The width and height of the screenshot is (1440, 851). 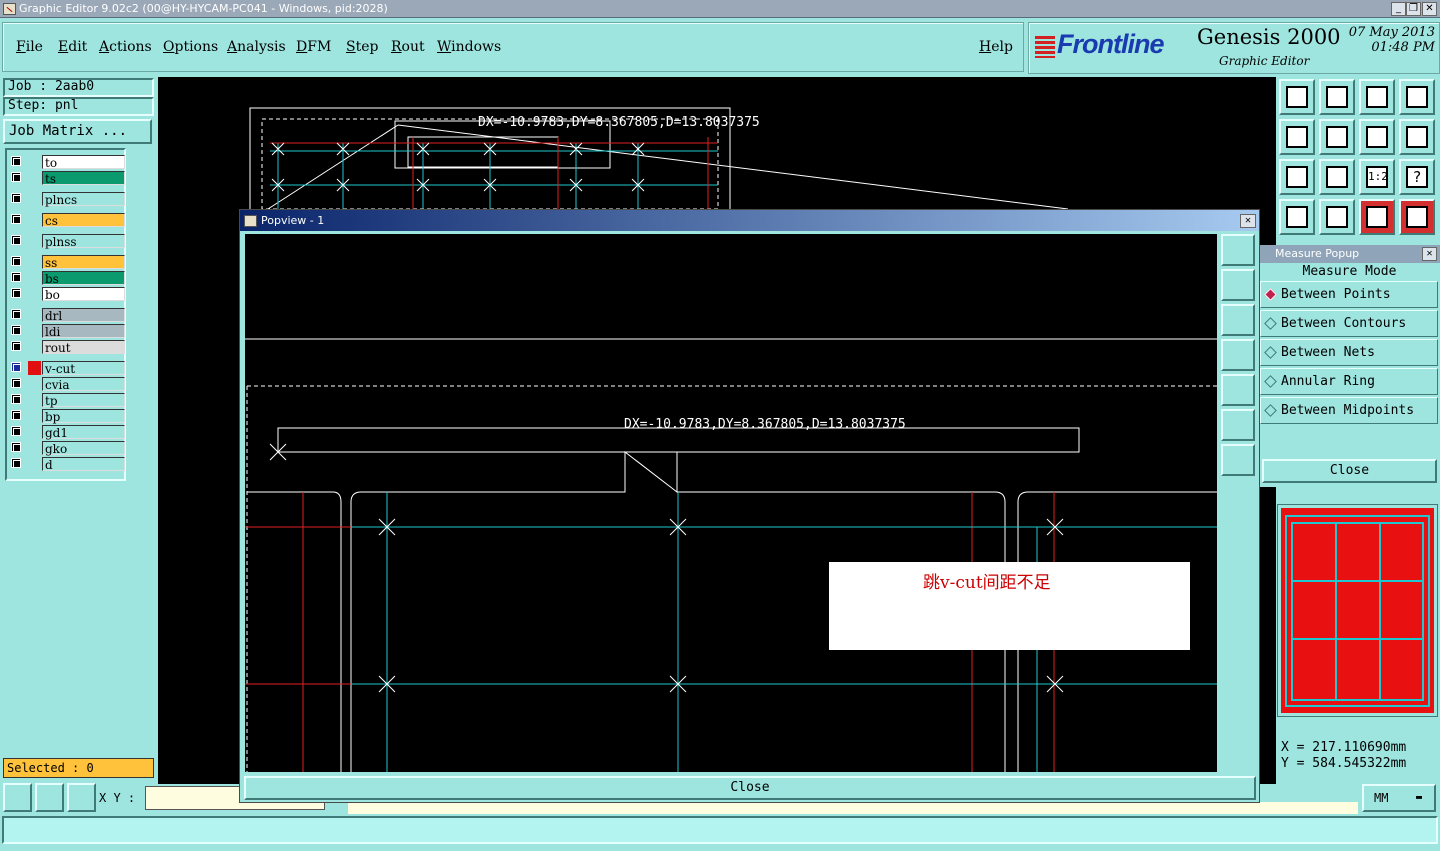 What do you see at coordinates (17, 797) in the screenshot?
I see `zoom-tool-icon` at bounding box center [17, 797].